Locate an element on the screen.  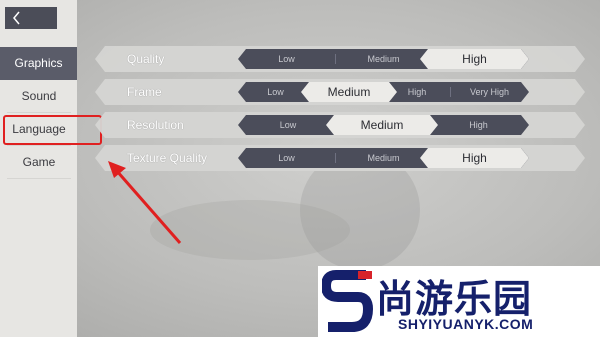
watermark-url: SHYIYUANYK.COM is located at coordinates (466, 324).